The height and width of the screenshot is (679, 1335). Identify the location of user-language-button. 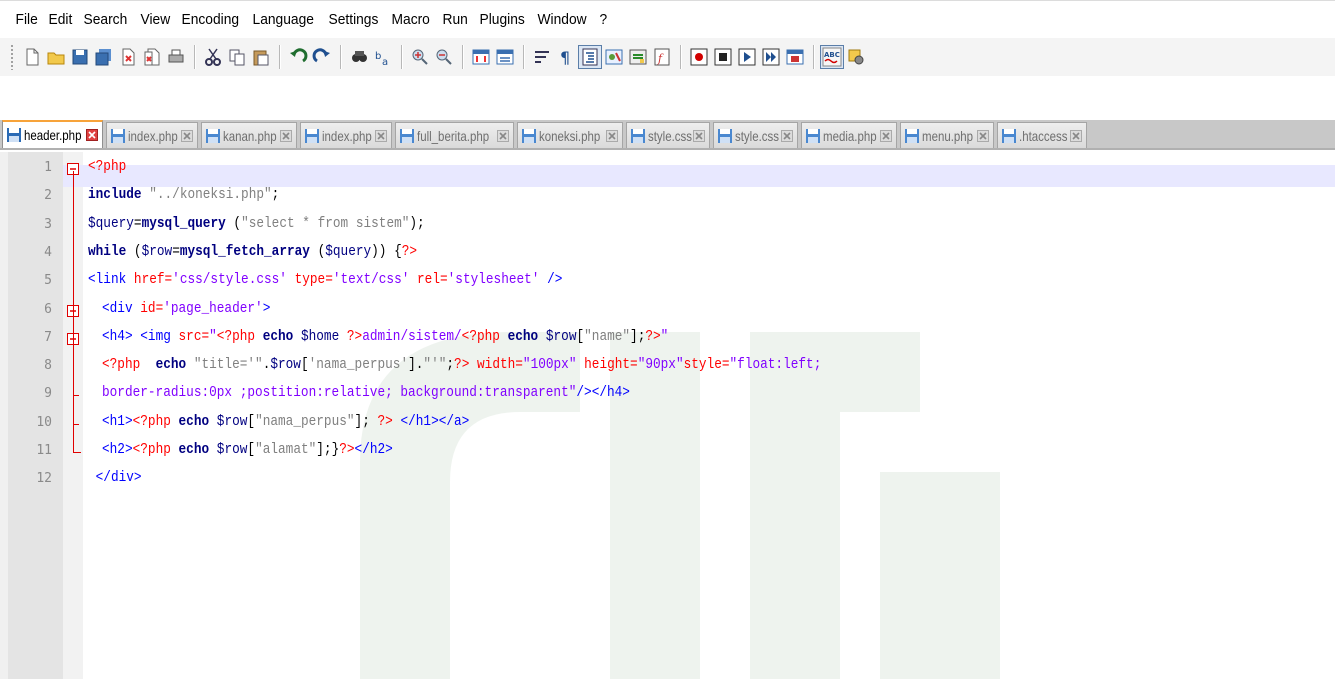
(614, 57).